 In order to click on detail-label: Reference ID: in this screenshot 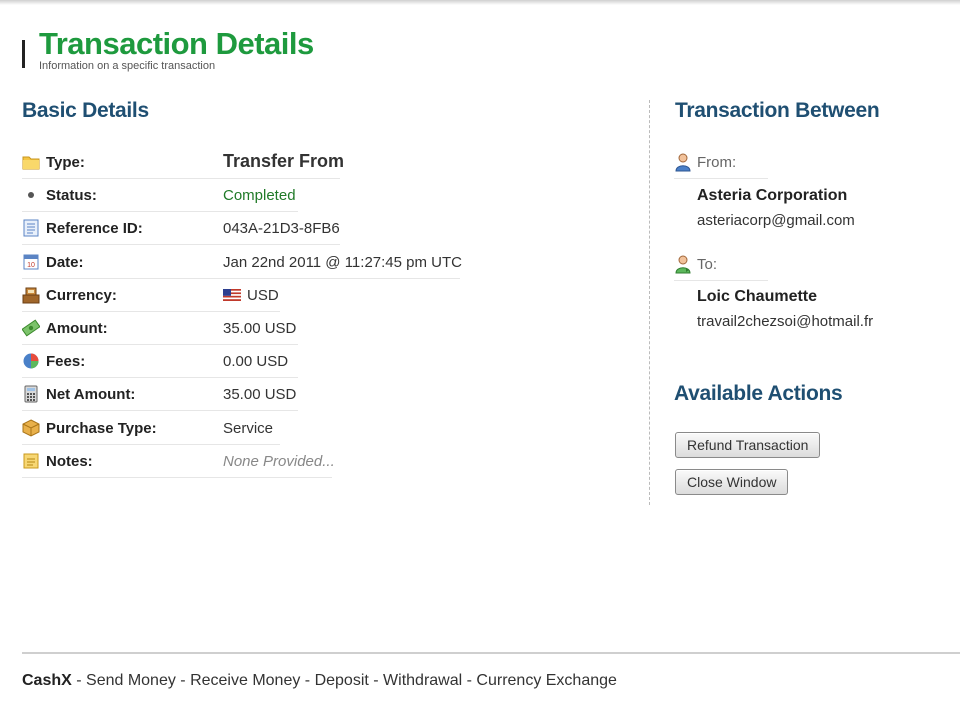, I will do `click(94, 228)`.